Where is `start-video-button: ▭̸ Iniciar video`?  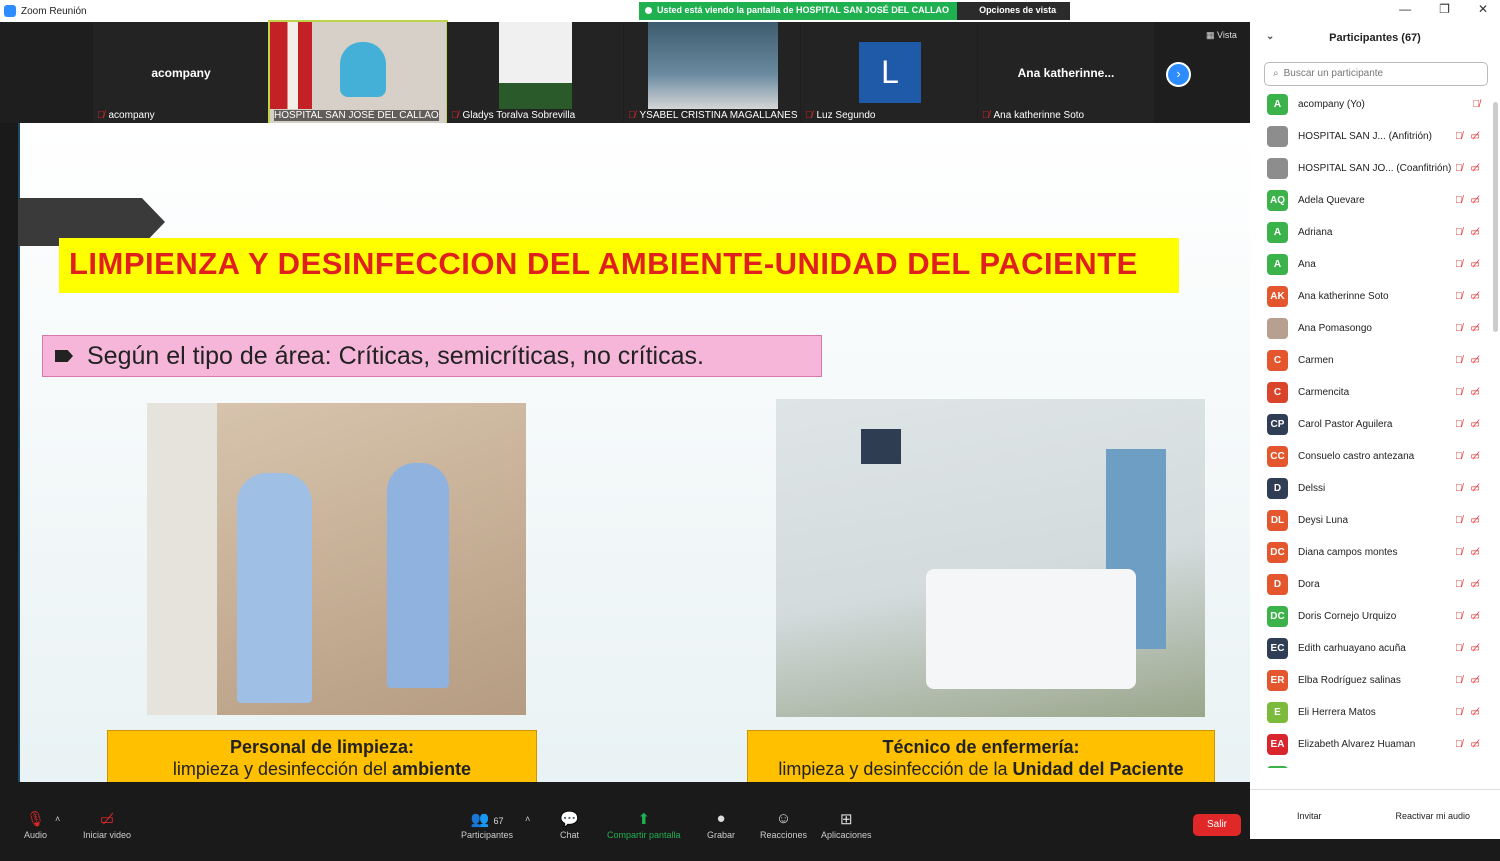 start-video-button: ▭̸ Iniciar video is located at coordinates (107, 825).